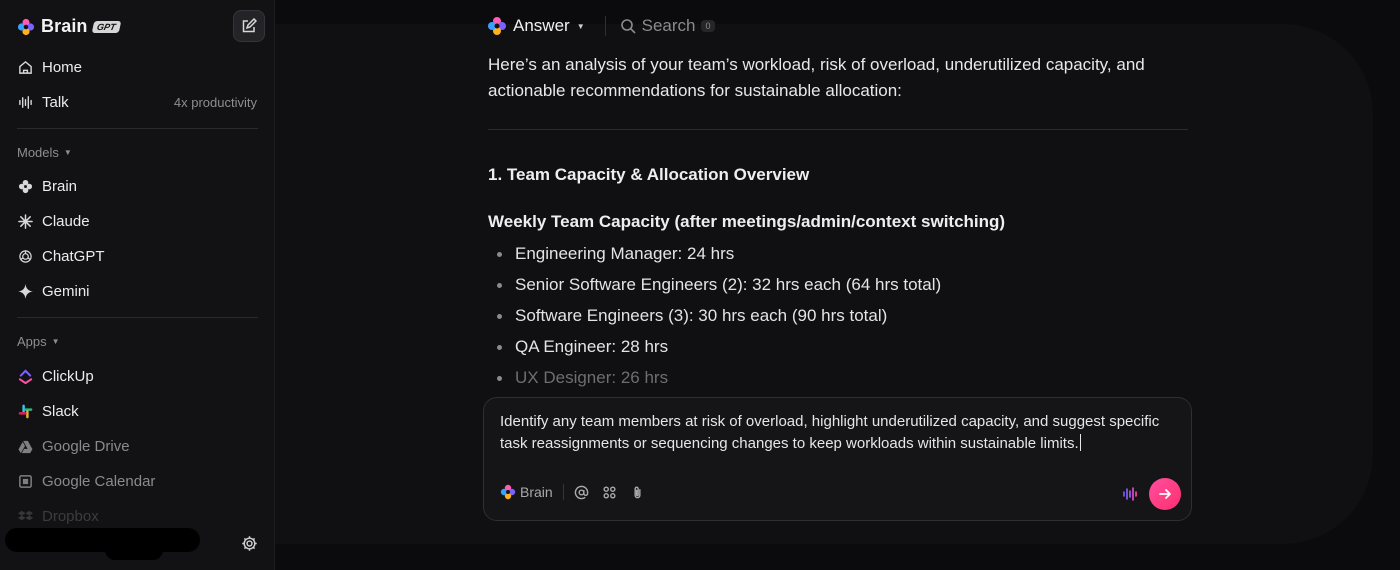  I want to click on waveform-icon, so click(25, 103).